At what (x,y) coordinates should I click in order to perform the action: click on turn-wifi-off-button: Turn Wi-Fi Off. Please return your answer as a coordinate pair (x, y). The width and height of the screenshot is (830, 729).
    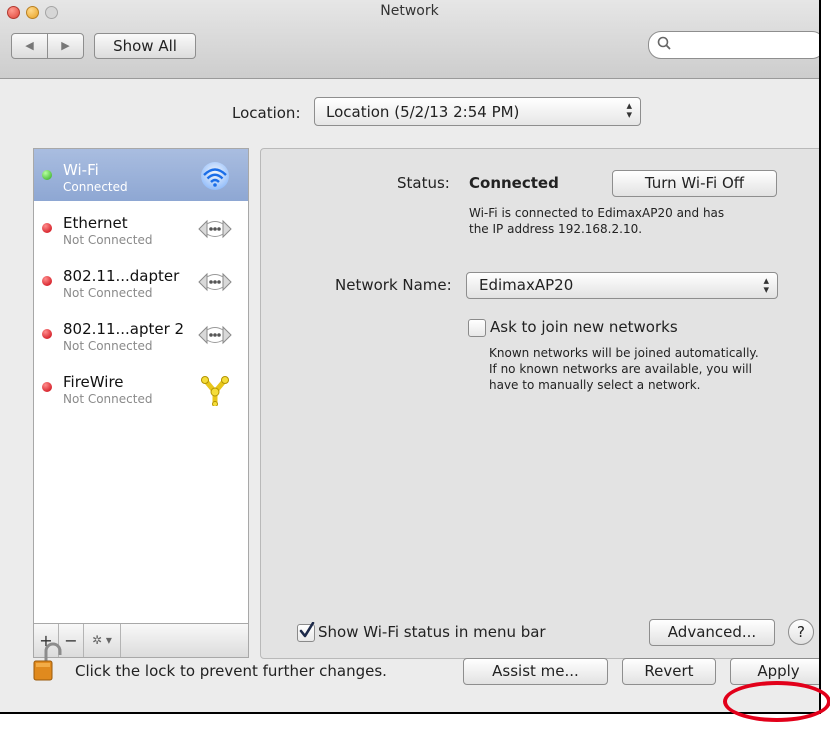
    Looking at the image, I should click on (694, 183).